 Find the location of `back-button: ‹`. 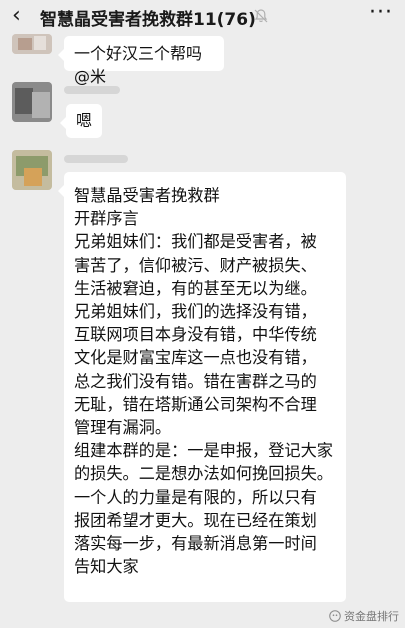

back-button: ‹ is located at coordinates (16, 16).